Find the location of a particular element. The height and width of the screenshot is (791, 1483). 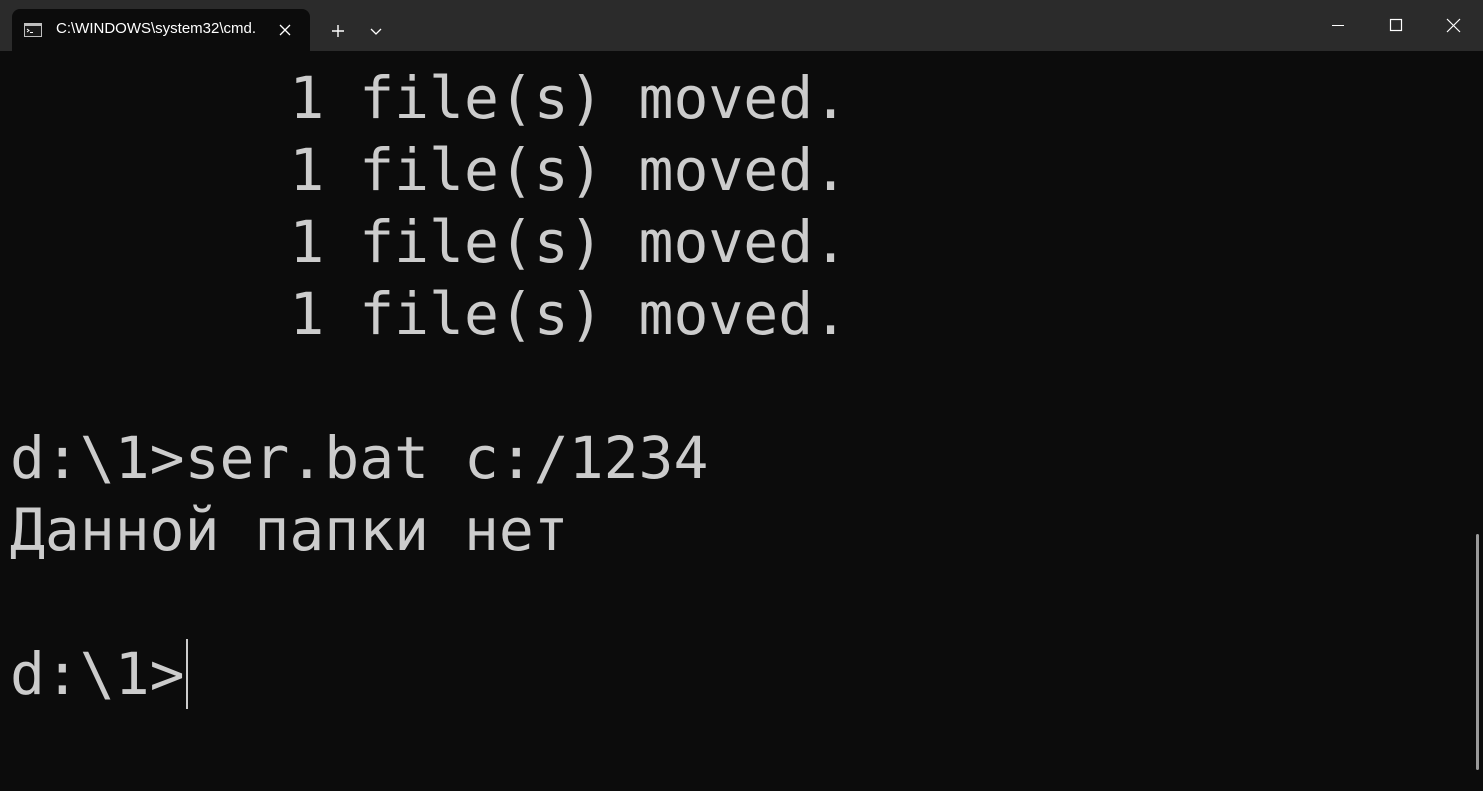

close-icon is located at coordinates (1453, 25).